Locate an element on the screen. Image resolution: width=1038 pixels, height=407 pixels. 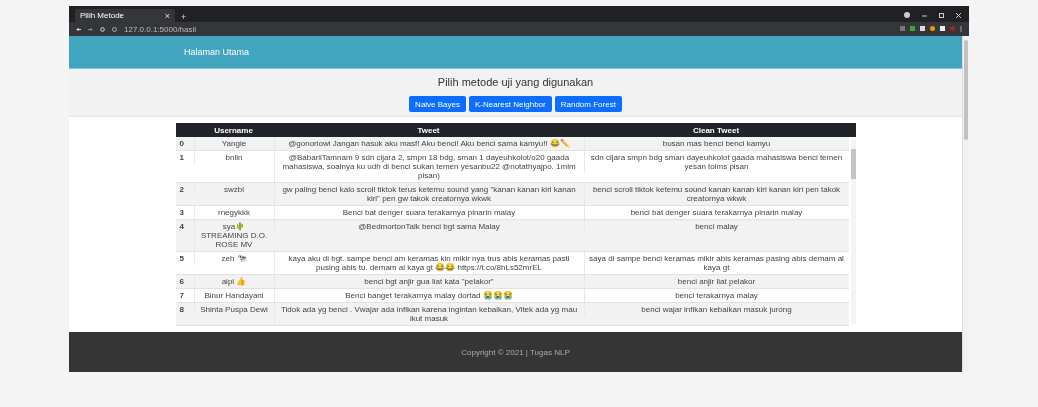
tweet-cell: Tidok ada yg benci . Vwajar ada infikan karena ingintan kebaikan, Vitek ada yg mau ikut masuk is located at coordinates (428, 314).